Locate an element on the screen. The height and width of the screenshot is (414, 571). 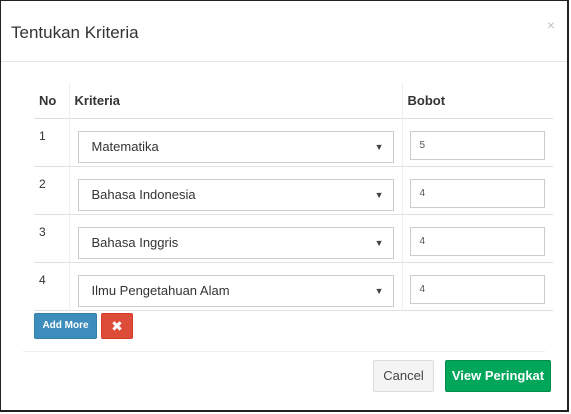
remove-row-button: ✖ is located at coordinates (117, 326).